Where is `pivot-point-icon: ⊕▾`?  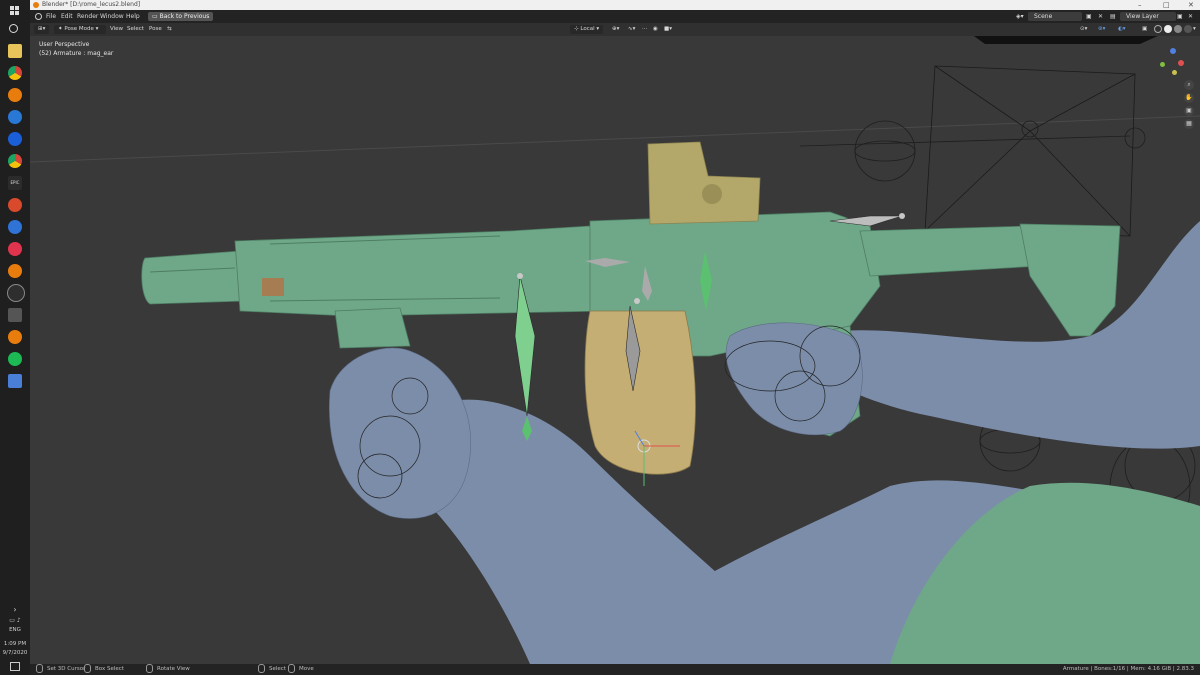
pivot-point-icon: ⊕▾ is located at coordinates (615, 29).